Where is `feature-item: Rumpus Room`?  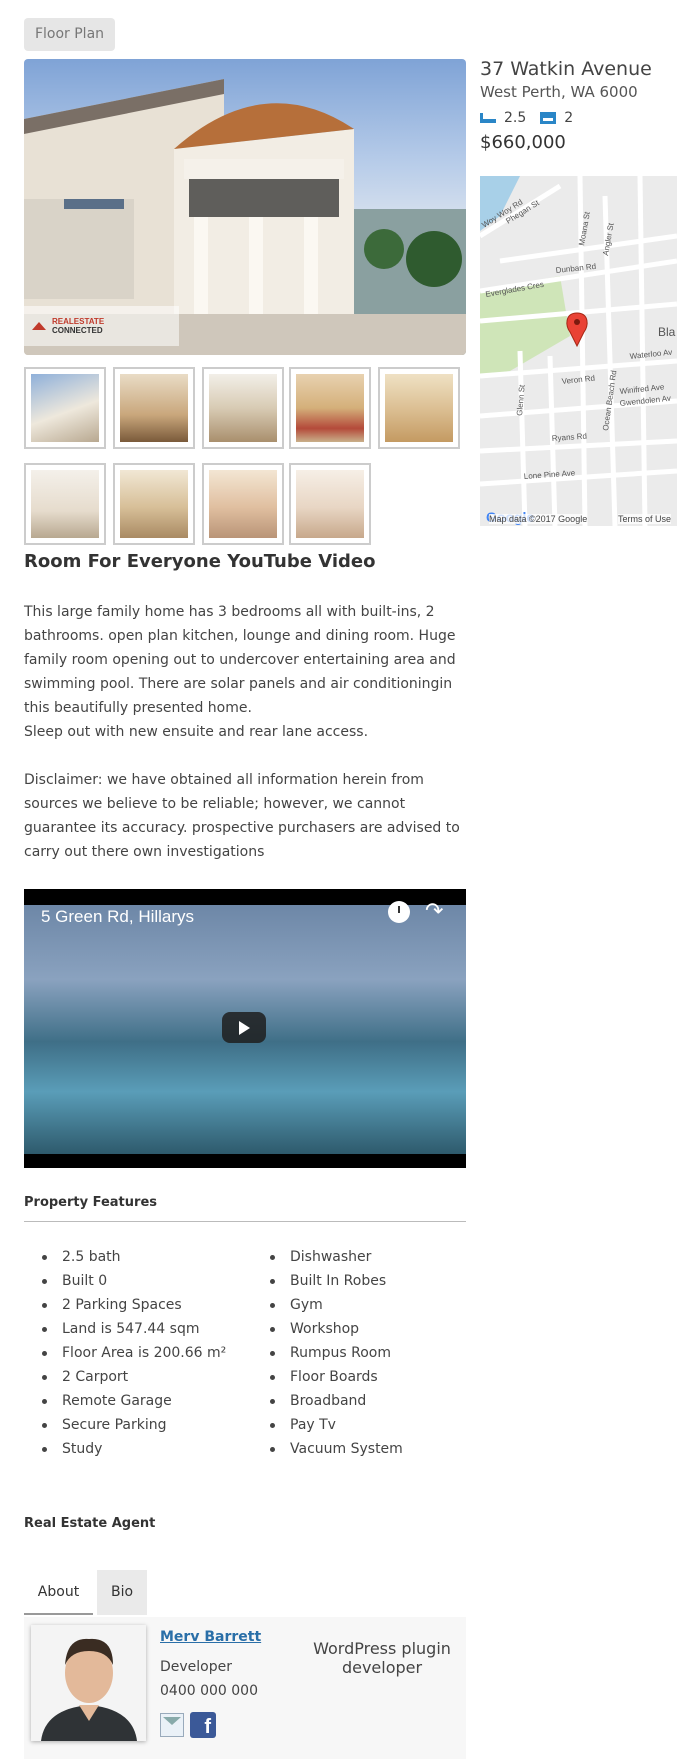
feature-item: Rumpus Room is located at coordinates (336, 1353).